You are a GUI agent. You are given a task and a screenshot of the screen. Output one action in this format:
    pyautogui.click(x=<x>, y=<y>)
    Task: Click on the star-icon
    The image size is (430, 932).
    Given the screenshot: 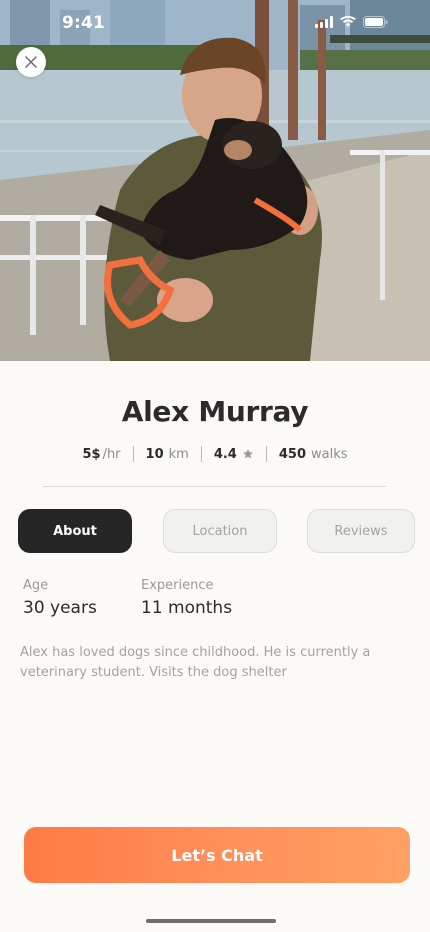 What is the action you would take?
    pyautogui.click(x=247, y=454)
    